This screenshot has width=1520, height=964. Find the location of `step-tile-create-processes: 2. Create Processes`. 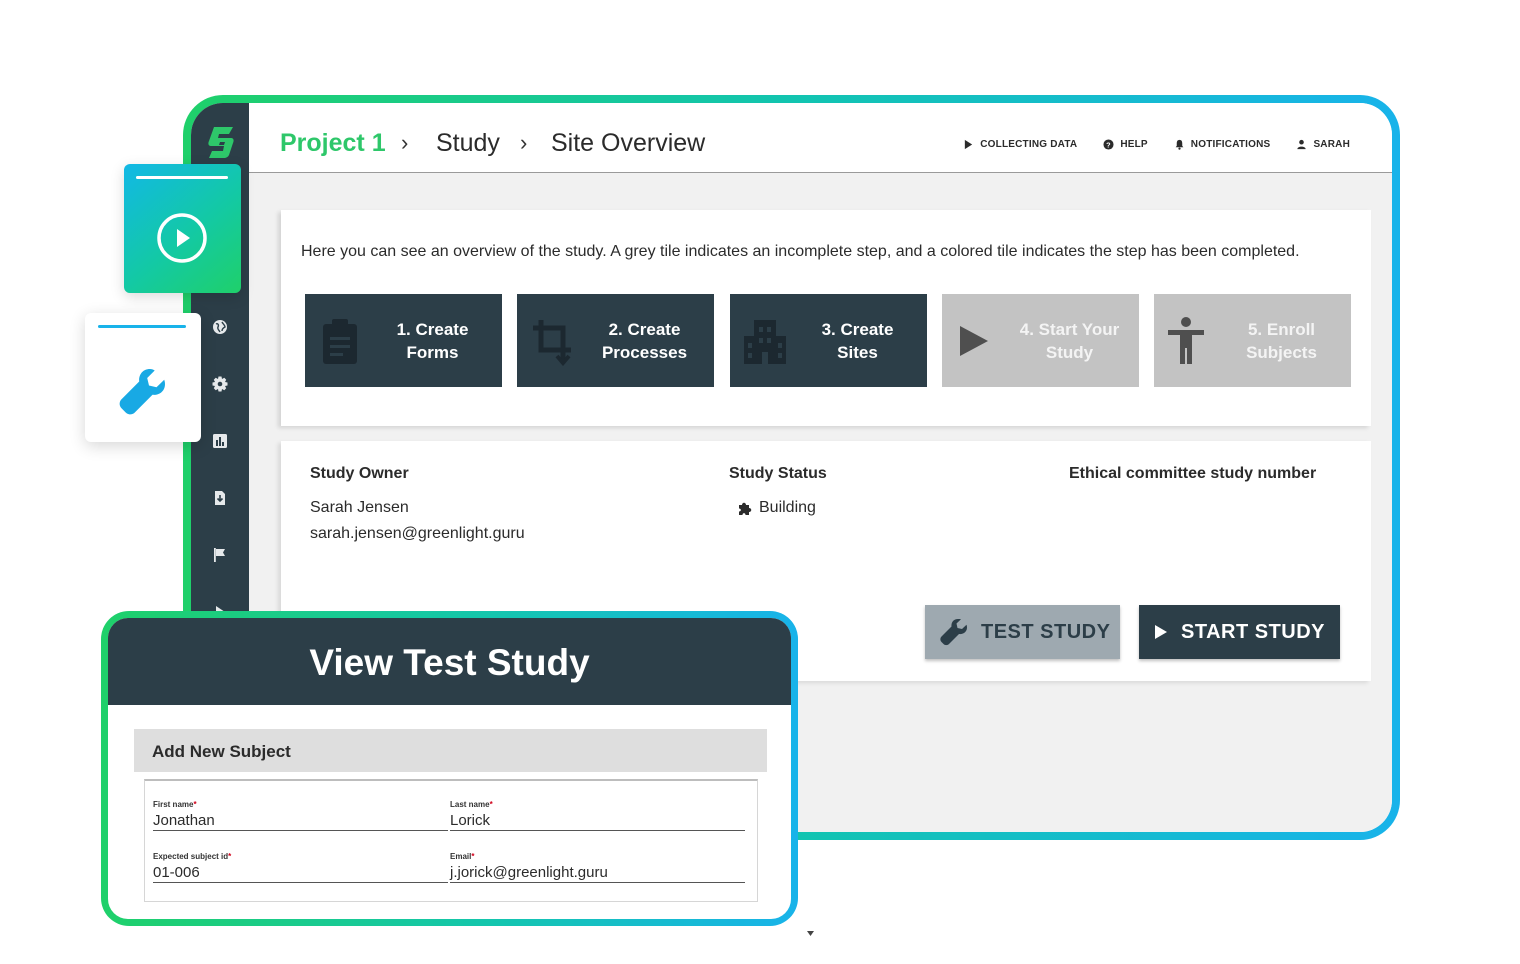

step-tile-create-processes: 2. Create Processes is located at coordinates (615, 340).